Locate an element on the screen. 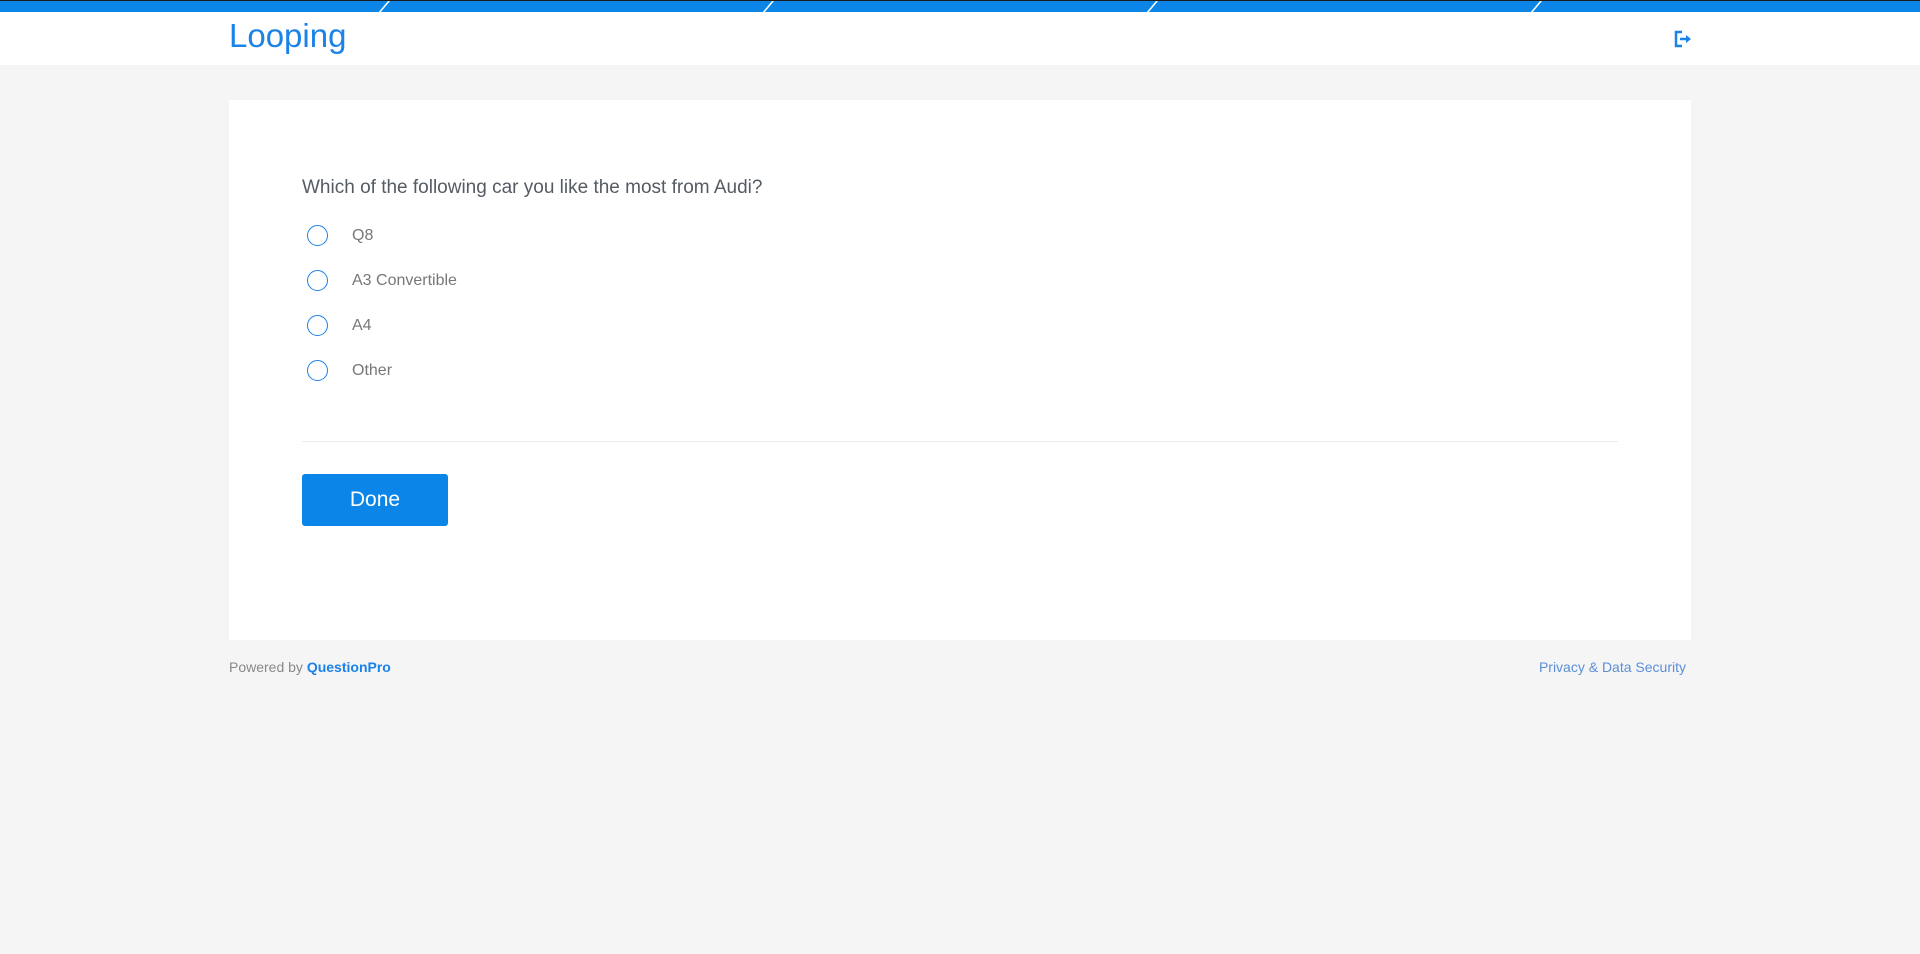 This screenshot has height=954, width=1920. option-label: A4 is located at coordinates (362, 325).